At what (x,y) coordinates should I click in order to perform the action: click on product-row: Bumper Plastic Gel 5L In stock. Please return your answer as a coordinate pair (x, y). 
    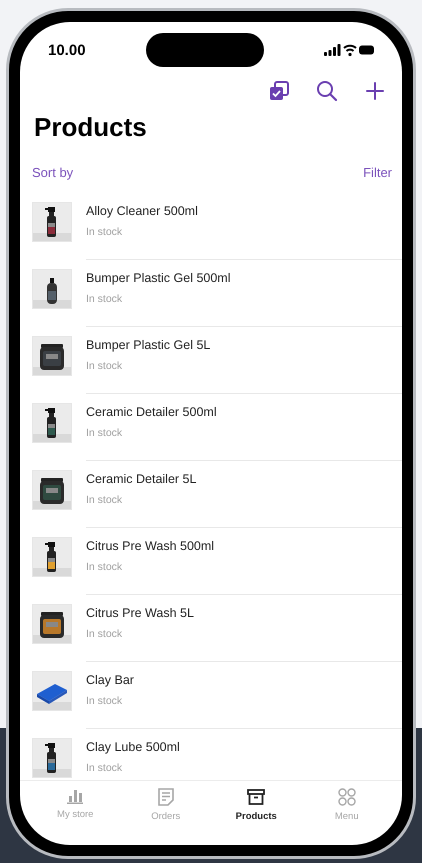
    Looking at the image, I should click on (211, 359).